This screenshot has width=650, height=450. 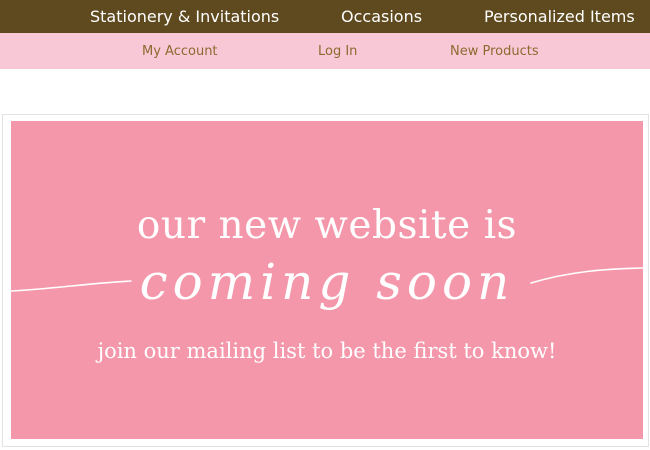 What do you see at coordinates (494, 51) in the screenshot?
I see `new-products-link: New Products` at bounding box center [494, 51].